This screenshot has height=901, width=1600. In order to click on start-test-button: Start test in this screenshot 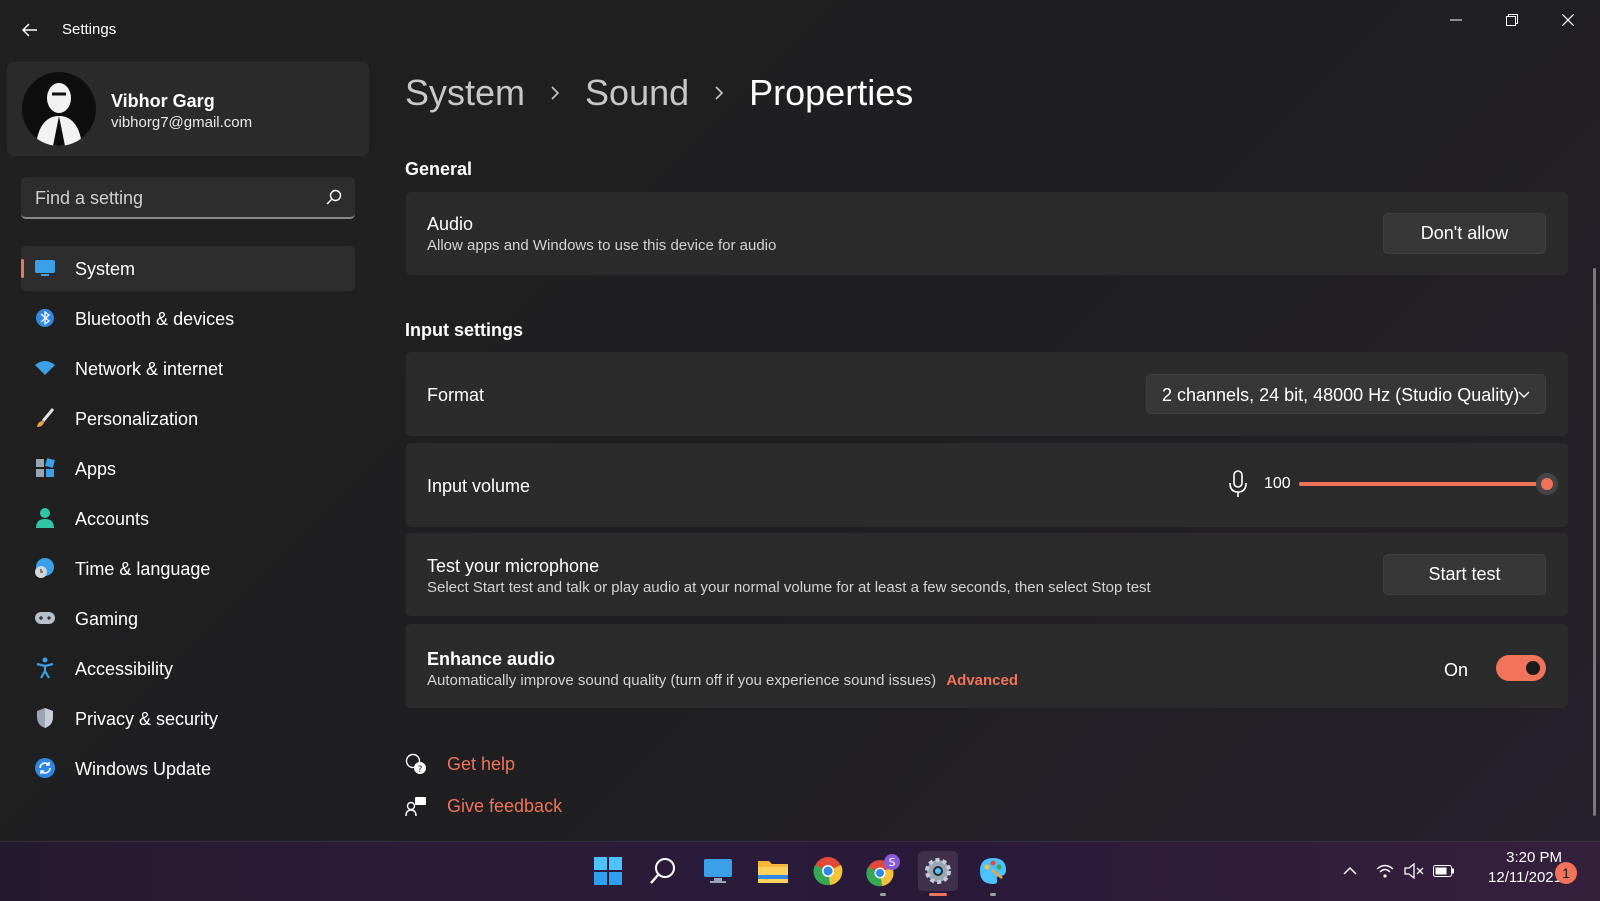, I will do `click(1464, 574)`.